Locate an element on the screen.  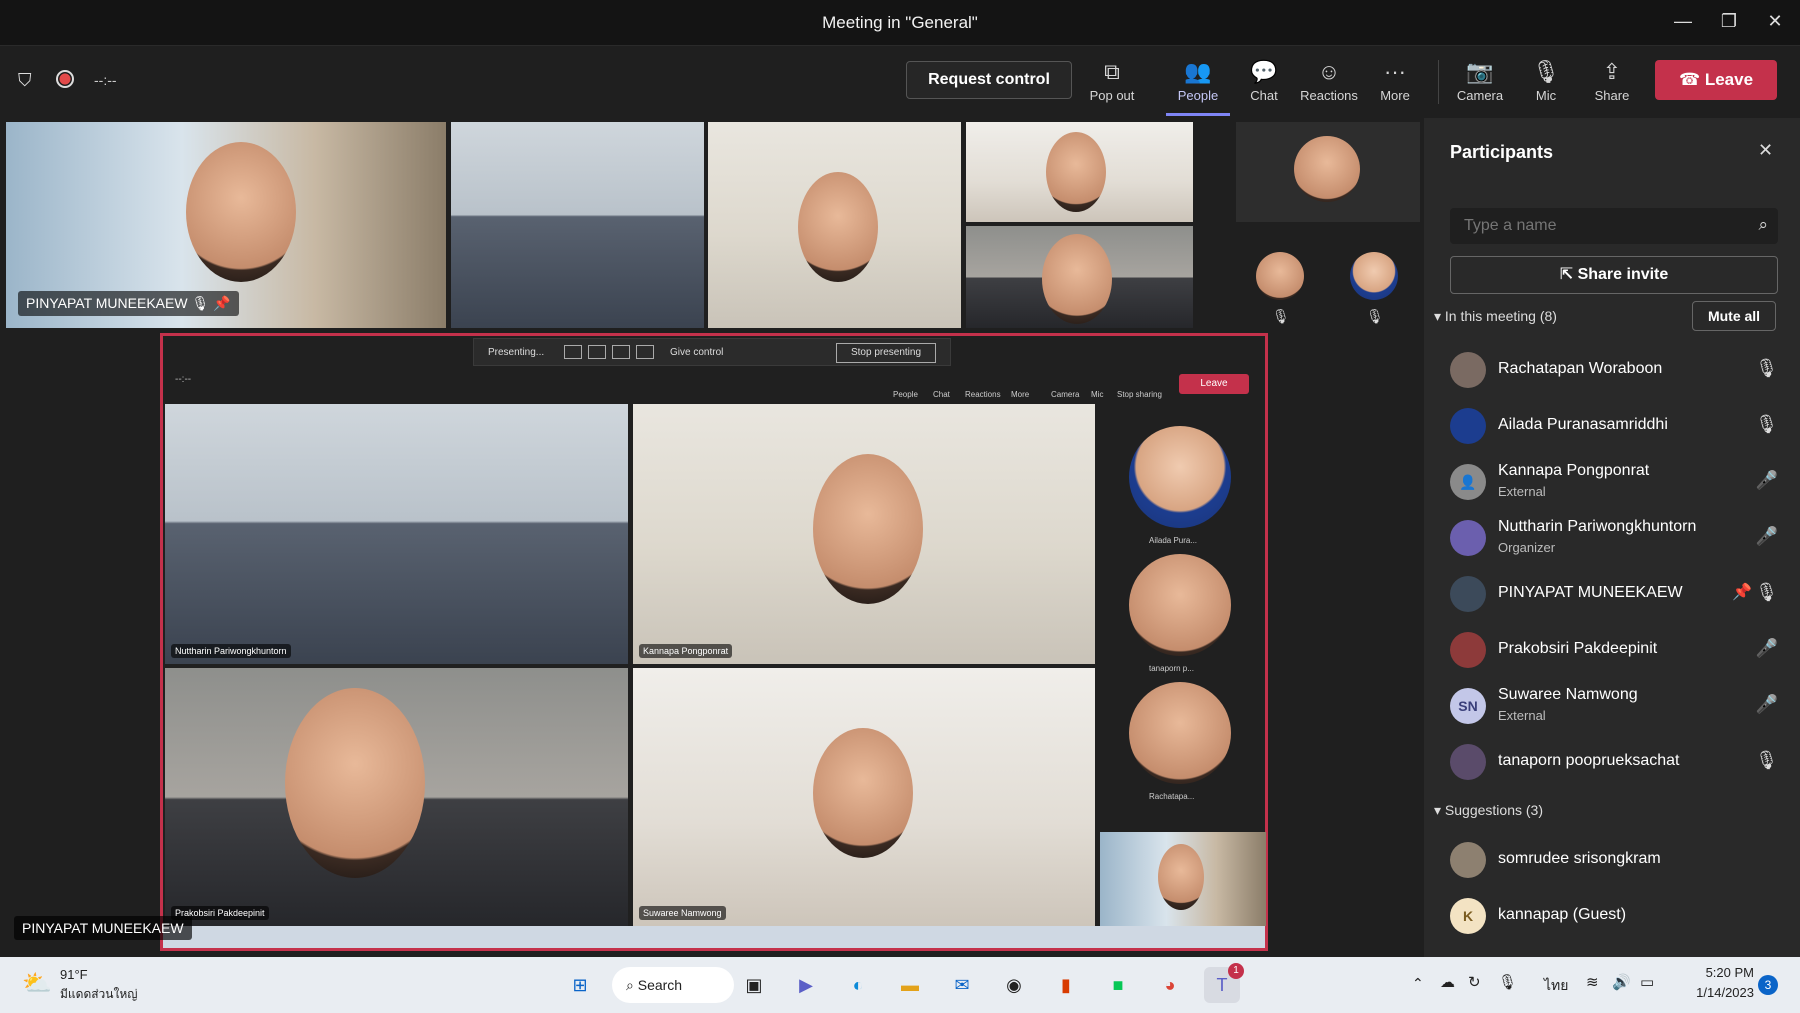
participant-row: 👤 Kannapa Pongponrat External 🎤 is located at coordinates (1612, 482).